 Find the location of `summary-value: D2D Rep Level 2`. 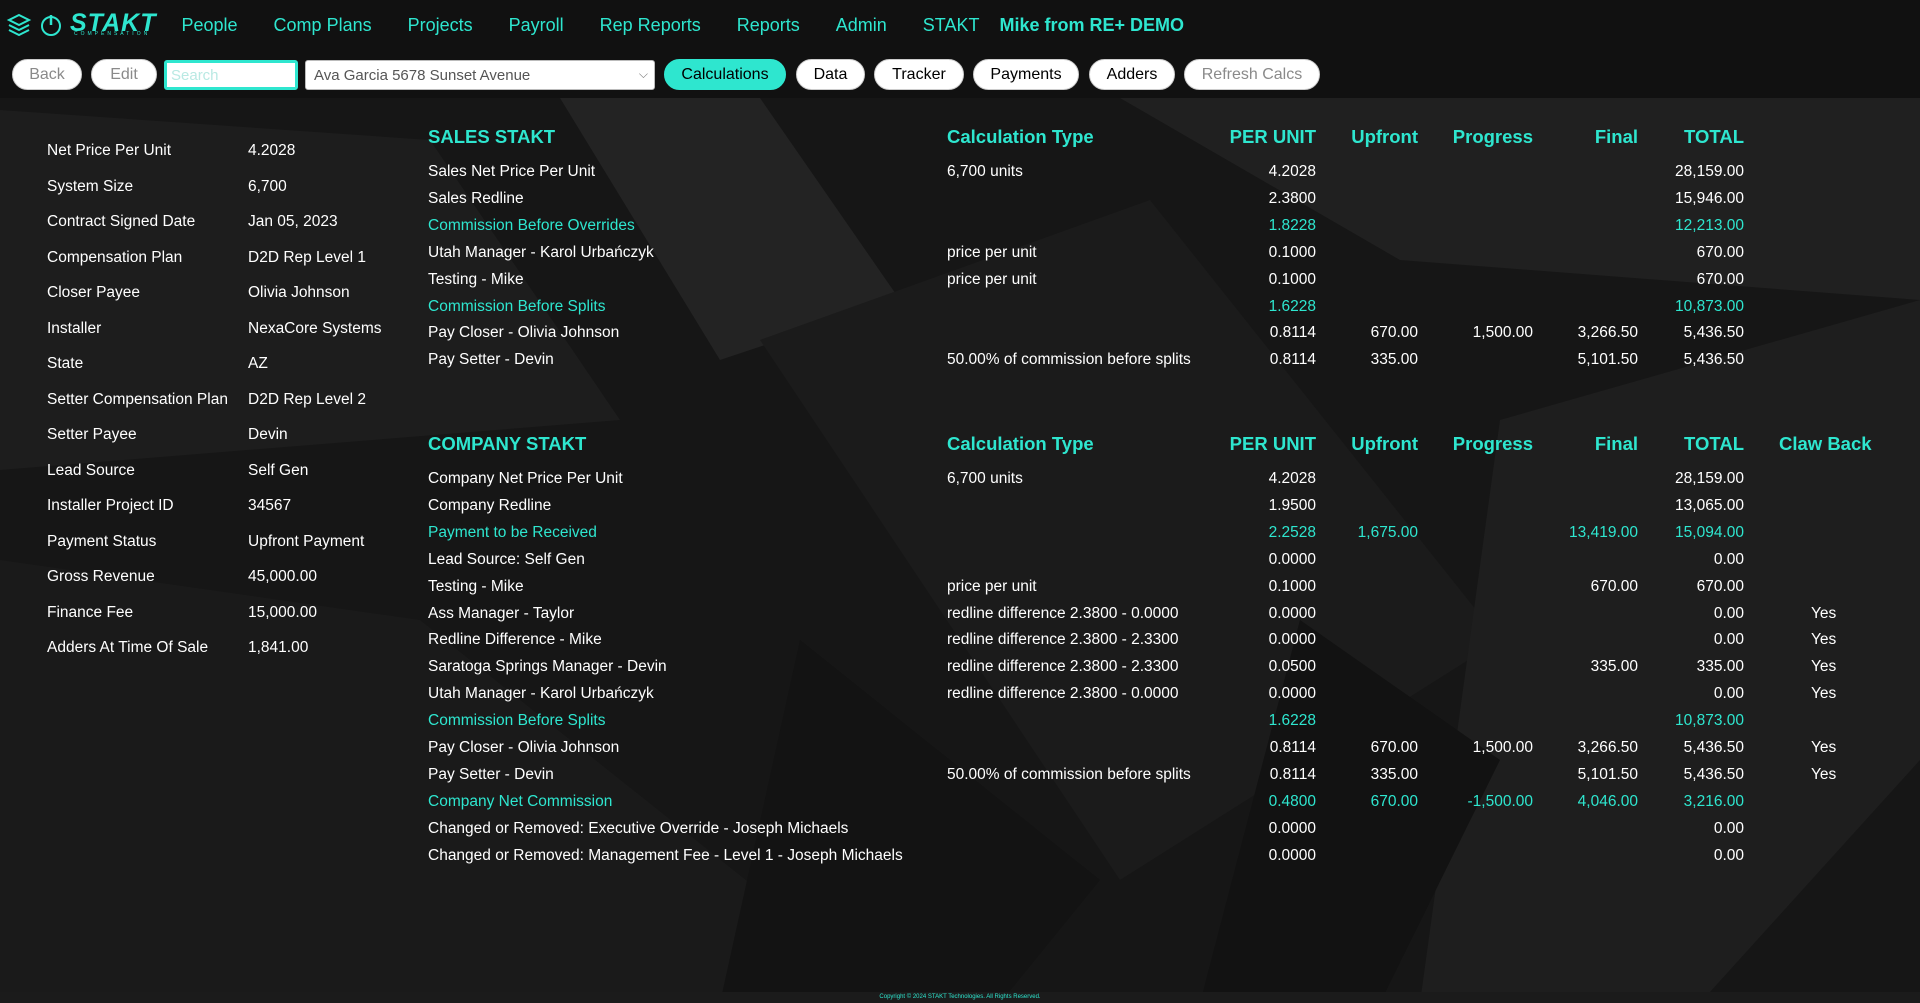

summary-value: D2D Rep Level 2 is located at coordinates (307, 399).